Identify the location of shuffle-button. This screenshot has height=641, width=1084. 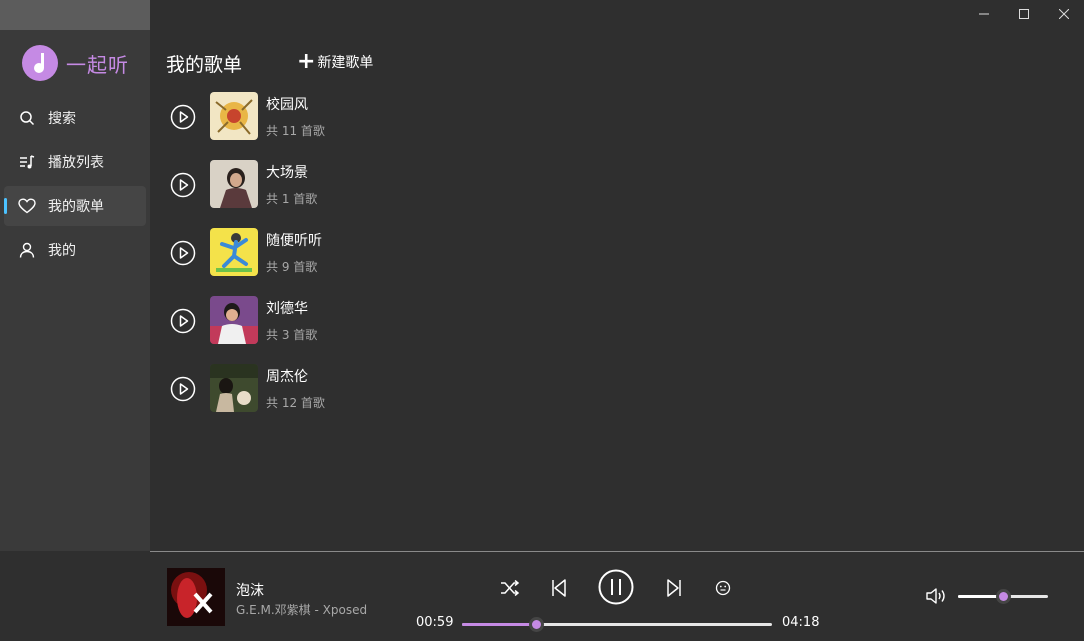
(510, 588).